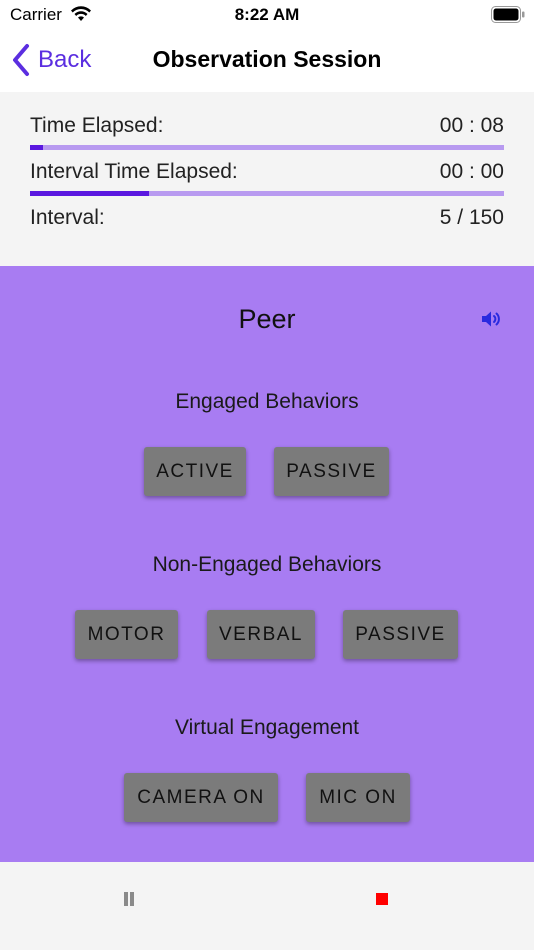 The height and width of the screenshot is (950, 534). Describe the element at coordinates (267, 727) in the screenshot. I see `virtual-engagement-label: Virtual Engagement` at that location.